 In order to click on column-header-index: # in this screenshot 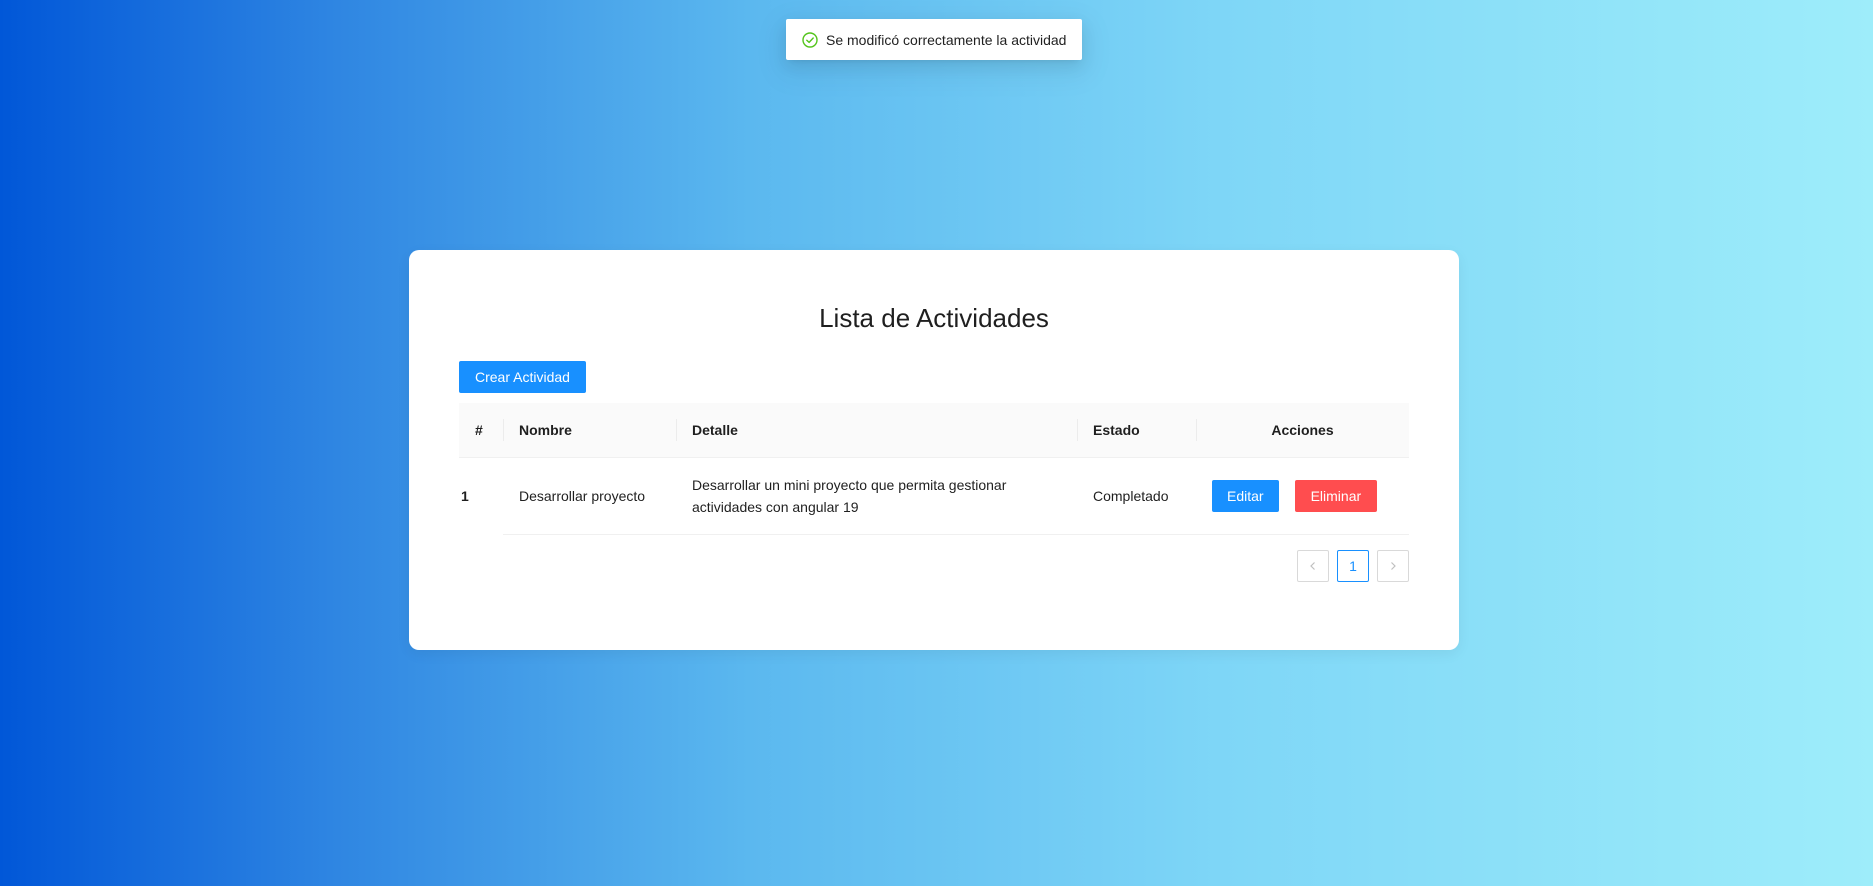, I will do `click(481, 430)`.